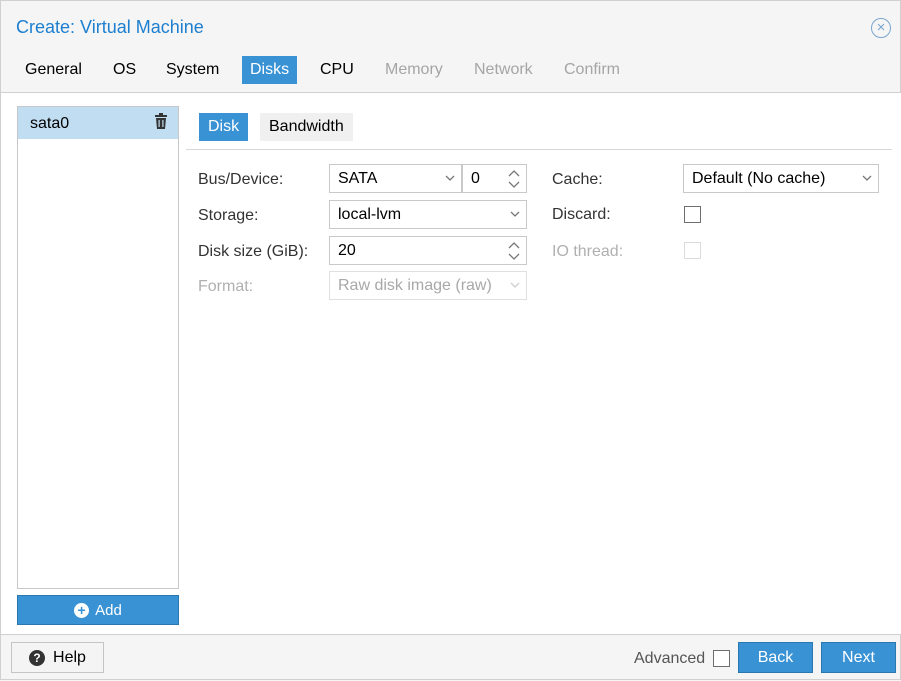 This screenshot has height=681, width=901. I want to click on tab-memory: Memory, so click(414, 69).